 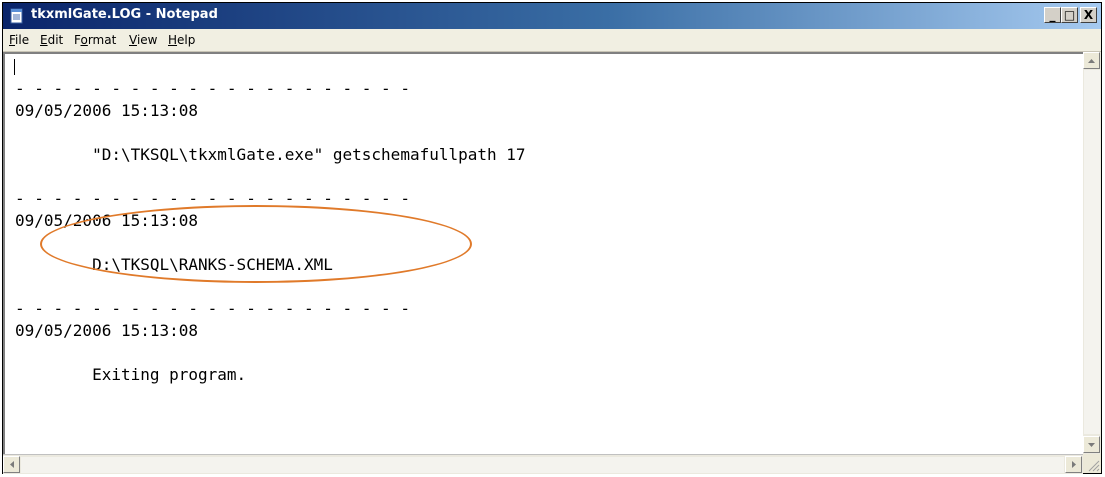 I want to click on maximize-button: □, so click(x=1069, y=15).